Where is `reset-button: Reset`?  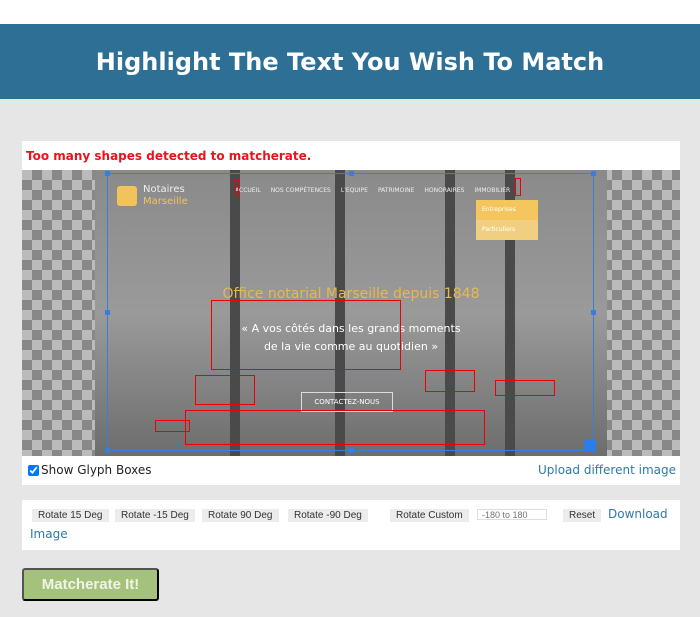 reset-button: Reset is located at coordinates (582, 515).